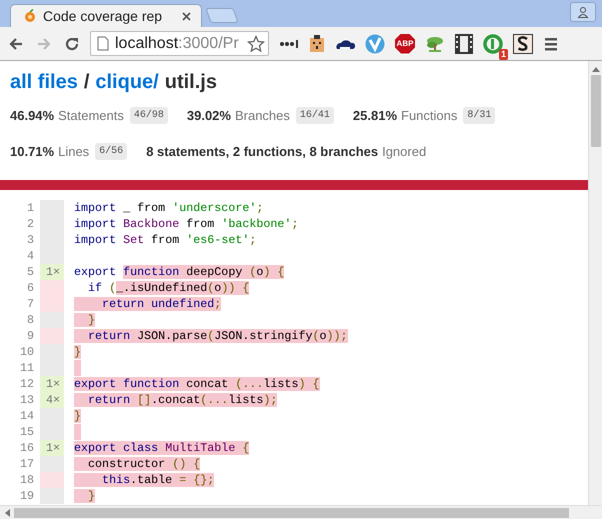 Image resolution: width=602 pixels, height=519 pixels. Describe the element at coordinates (26, 496) in the screenshot. I see `line-number: 19` at that location.